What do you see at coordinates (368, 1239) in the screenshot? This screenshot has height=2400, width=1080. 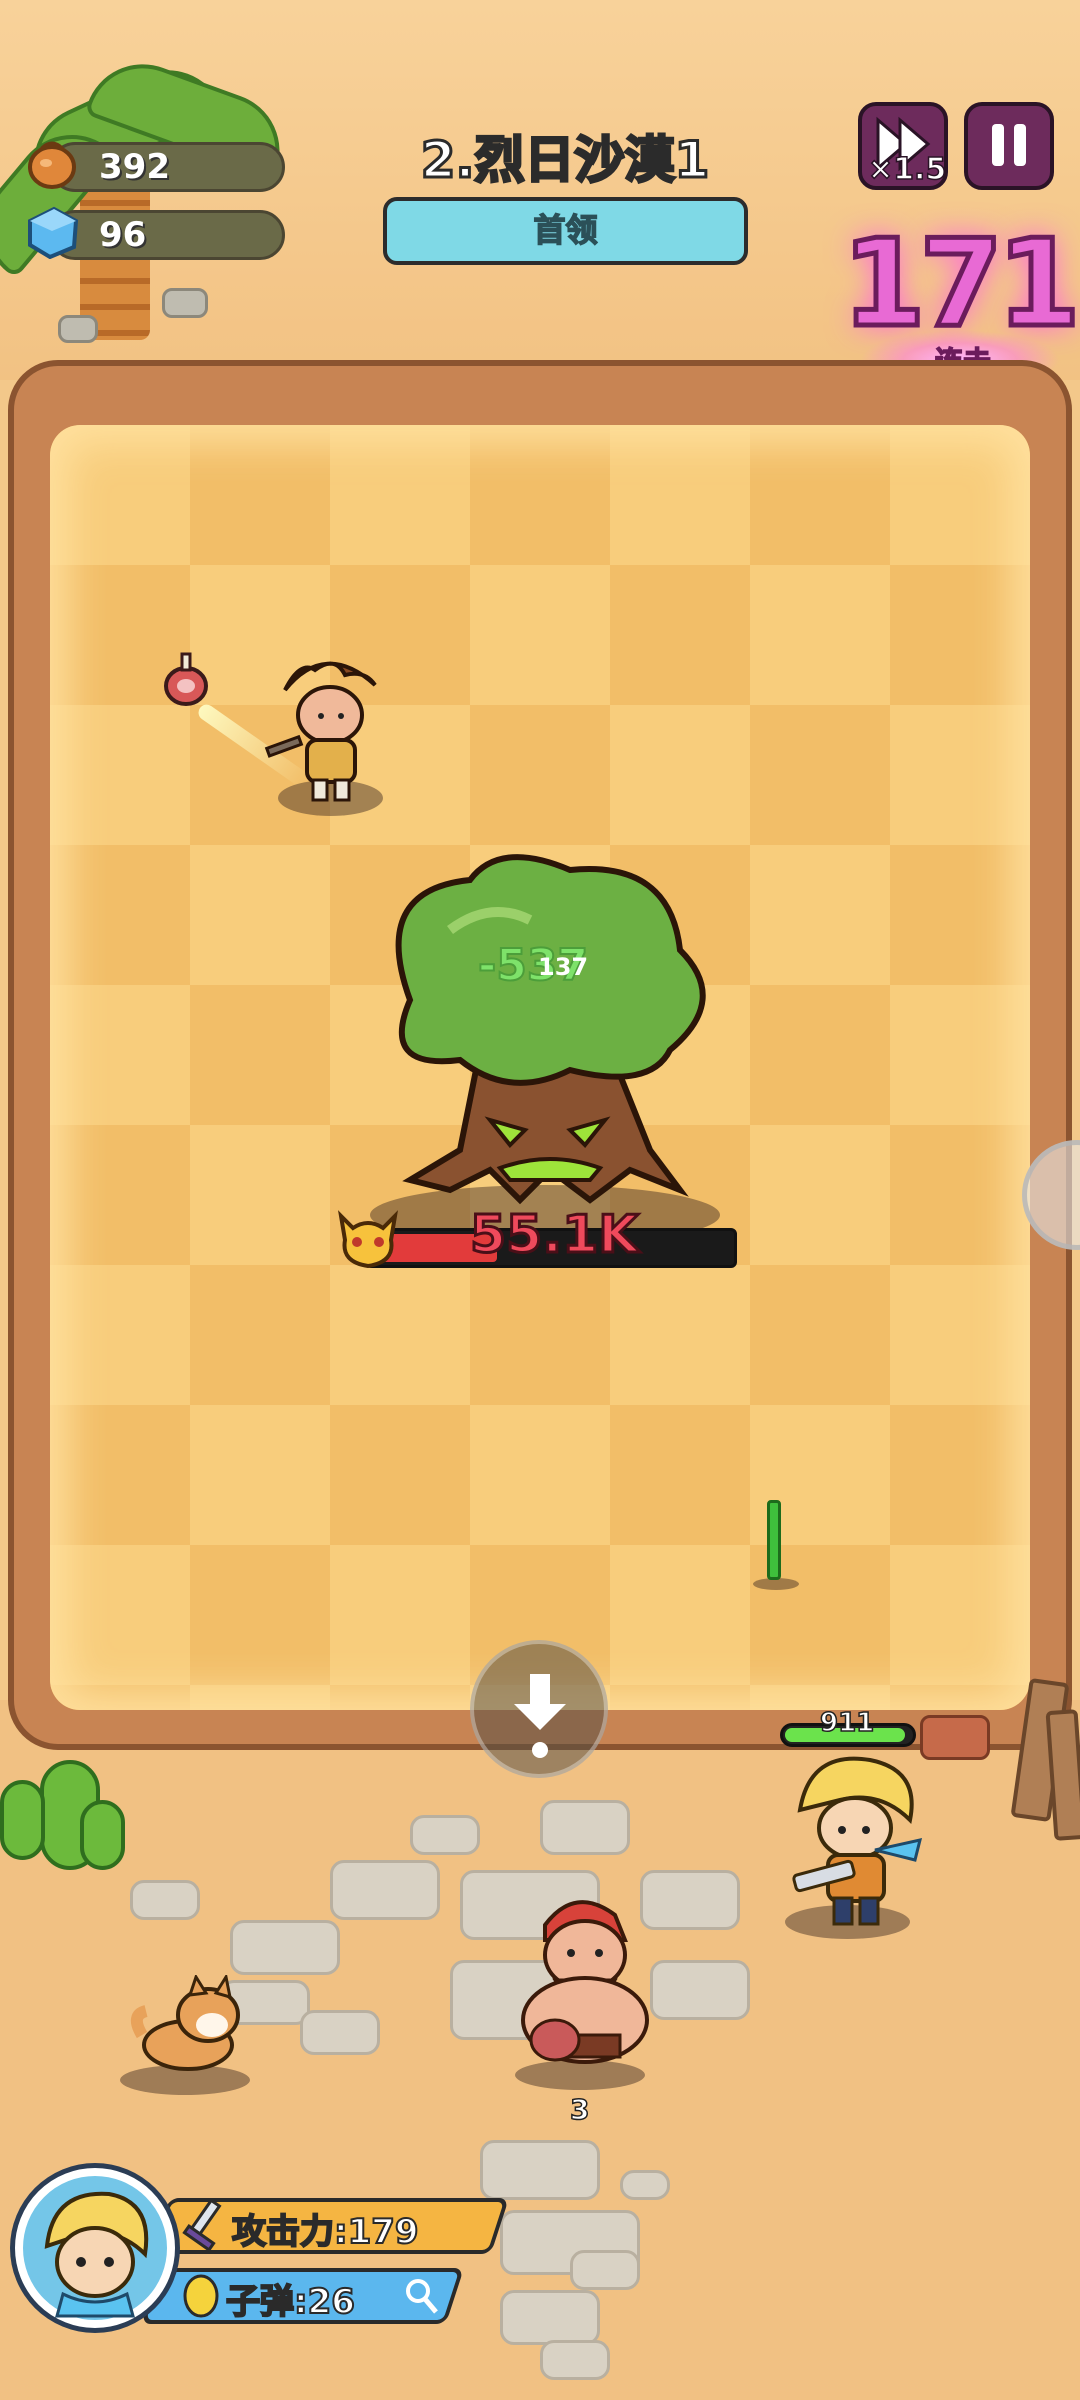 I see `boss-skull-icon` at bounding box center [368, 1239].